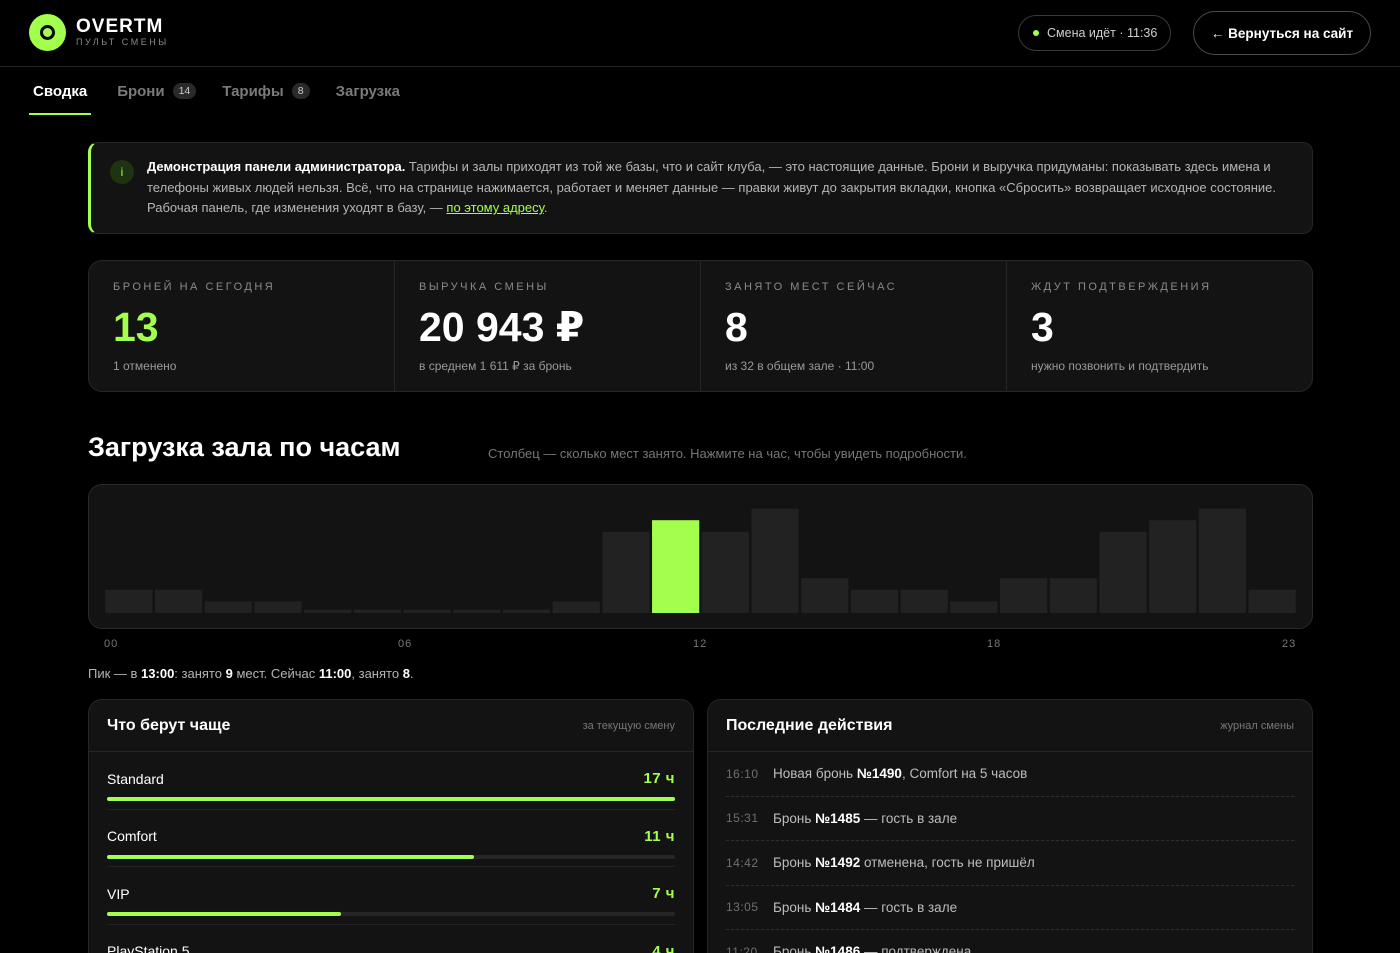  I want to click on notice-tail: ., so click(545, 207).